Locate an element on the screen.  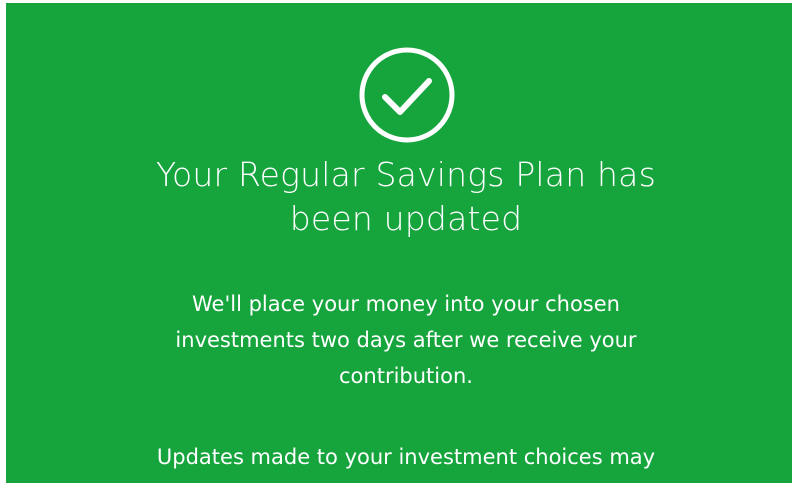
check-circle-icon is located at coordinates (407, 95).